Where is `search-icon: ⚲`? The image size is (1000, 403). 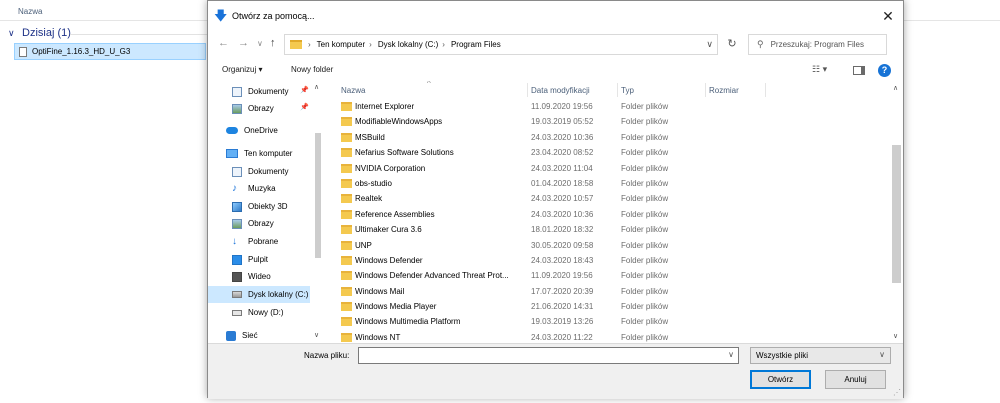 search-icon: ⚲ is located at coordinates (760, 44).